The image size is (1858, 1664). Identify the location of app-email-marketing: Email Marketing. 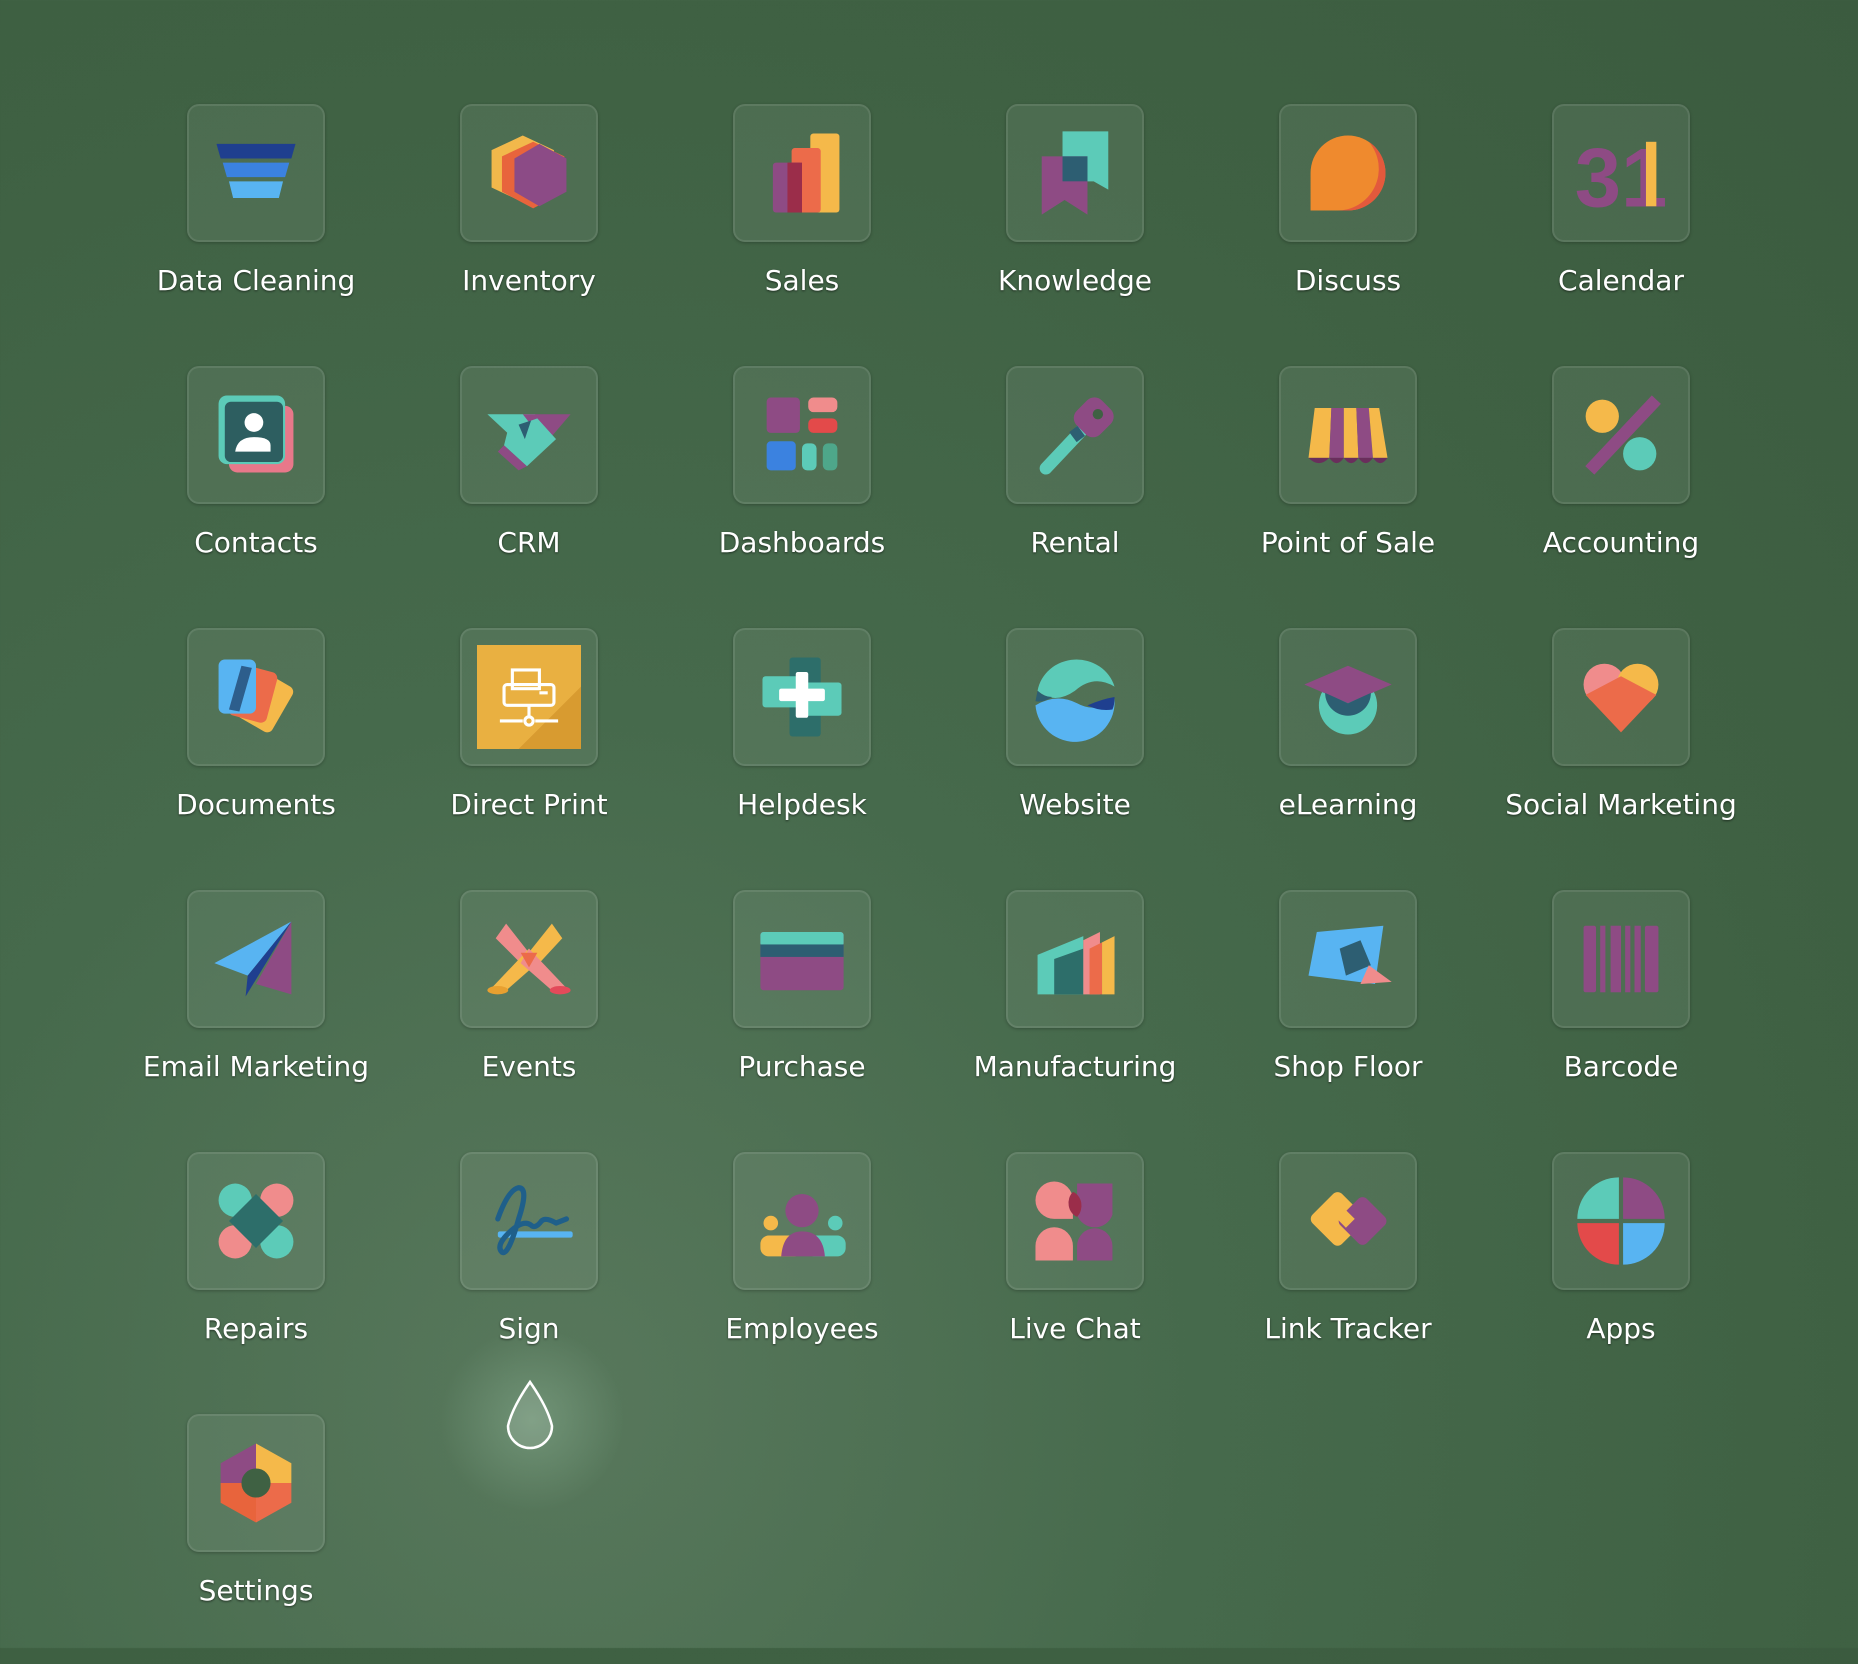
(256, 1015).